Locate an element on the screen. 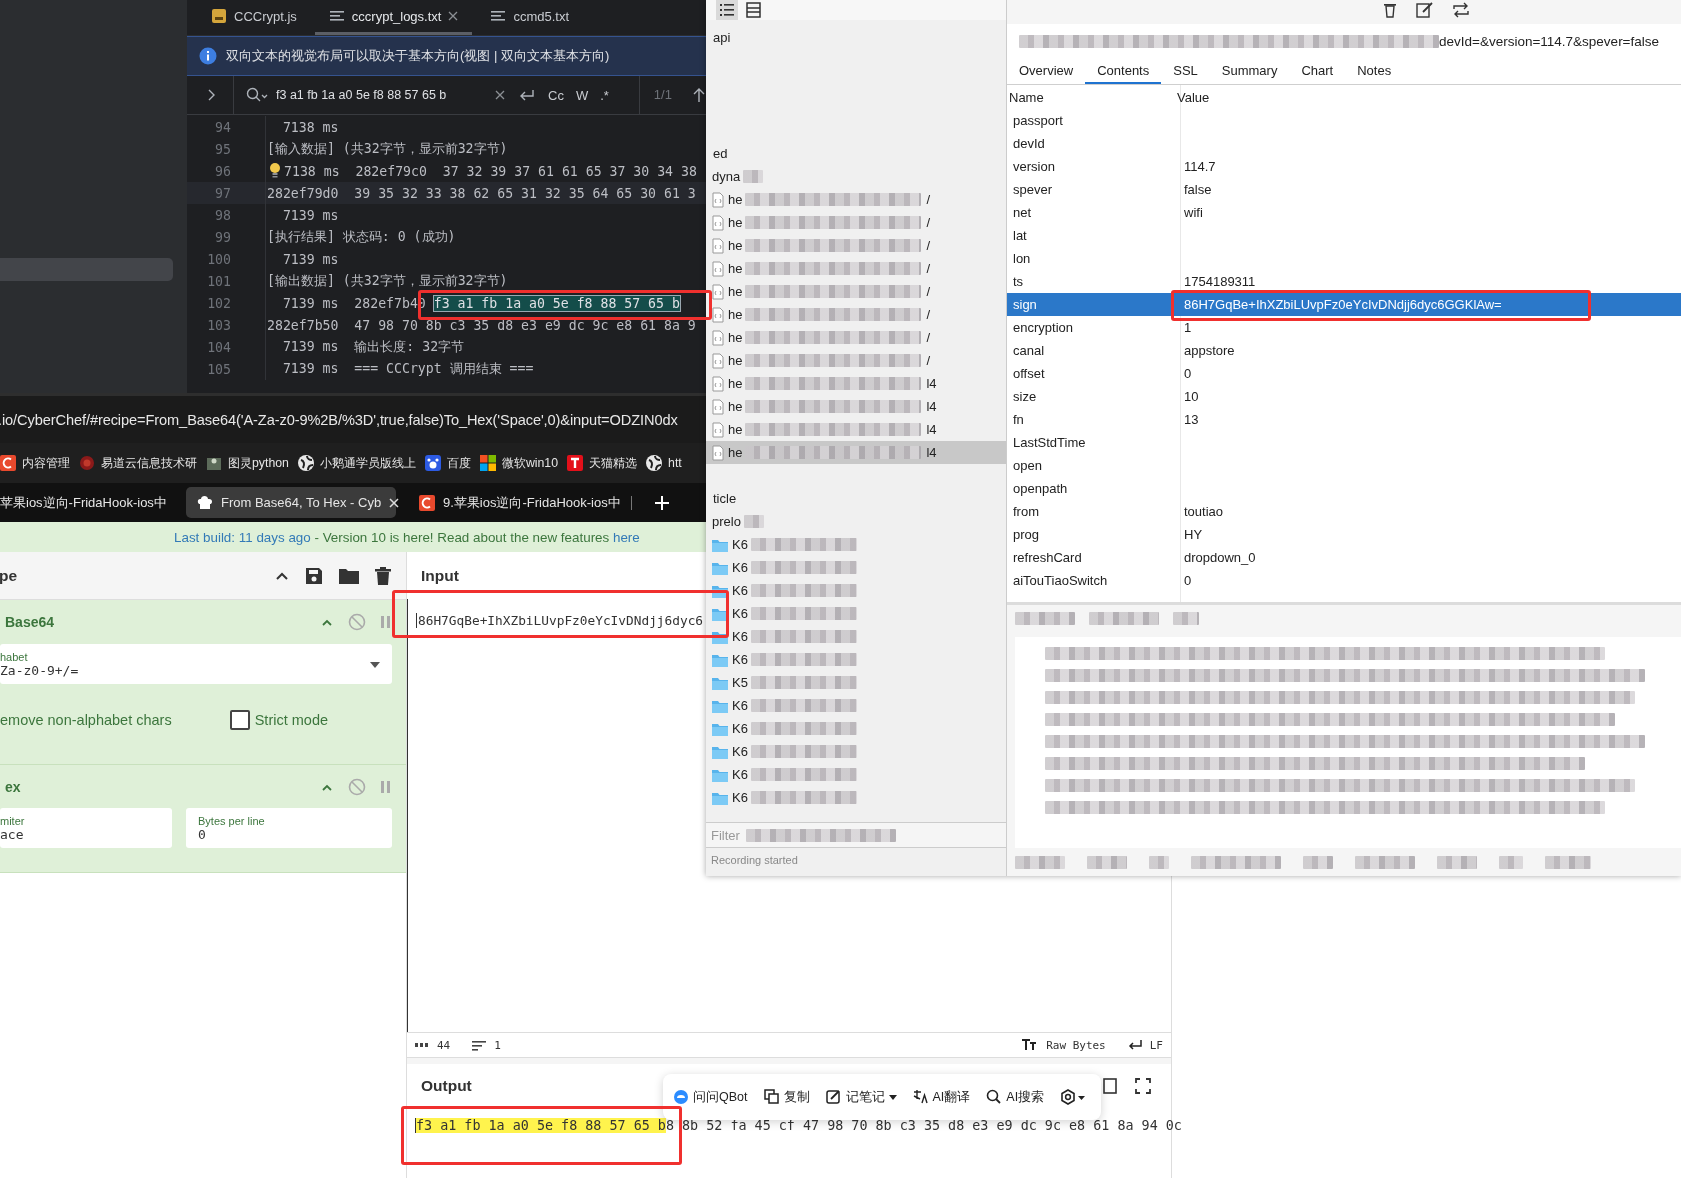  toggle-option: .* is located at coordinates (604, 95).